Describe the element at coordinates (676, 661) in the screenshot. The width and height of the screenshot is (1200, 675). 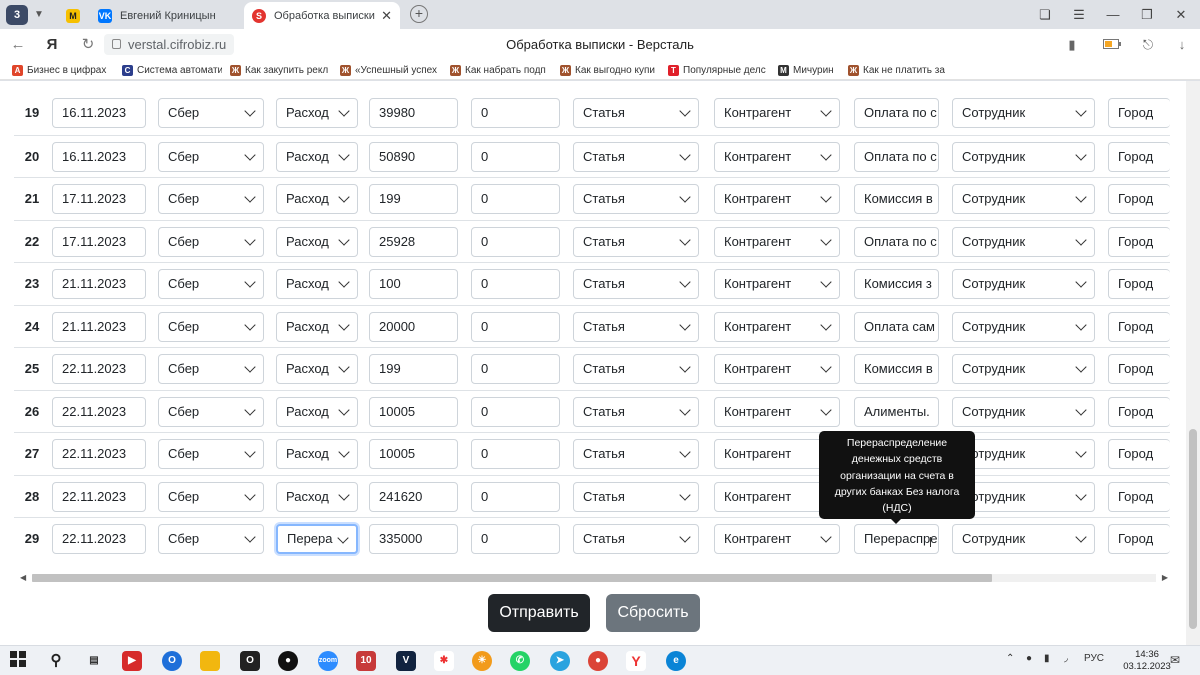
I see `edge-icon: e` at that location.